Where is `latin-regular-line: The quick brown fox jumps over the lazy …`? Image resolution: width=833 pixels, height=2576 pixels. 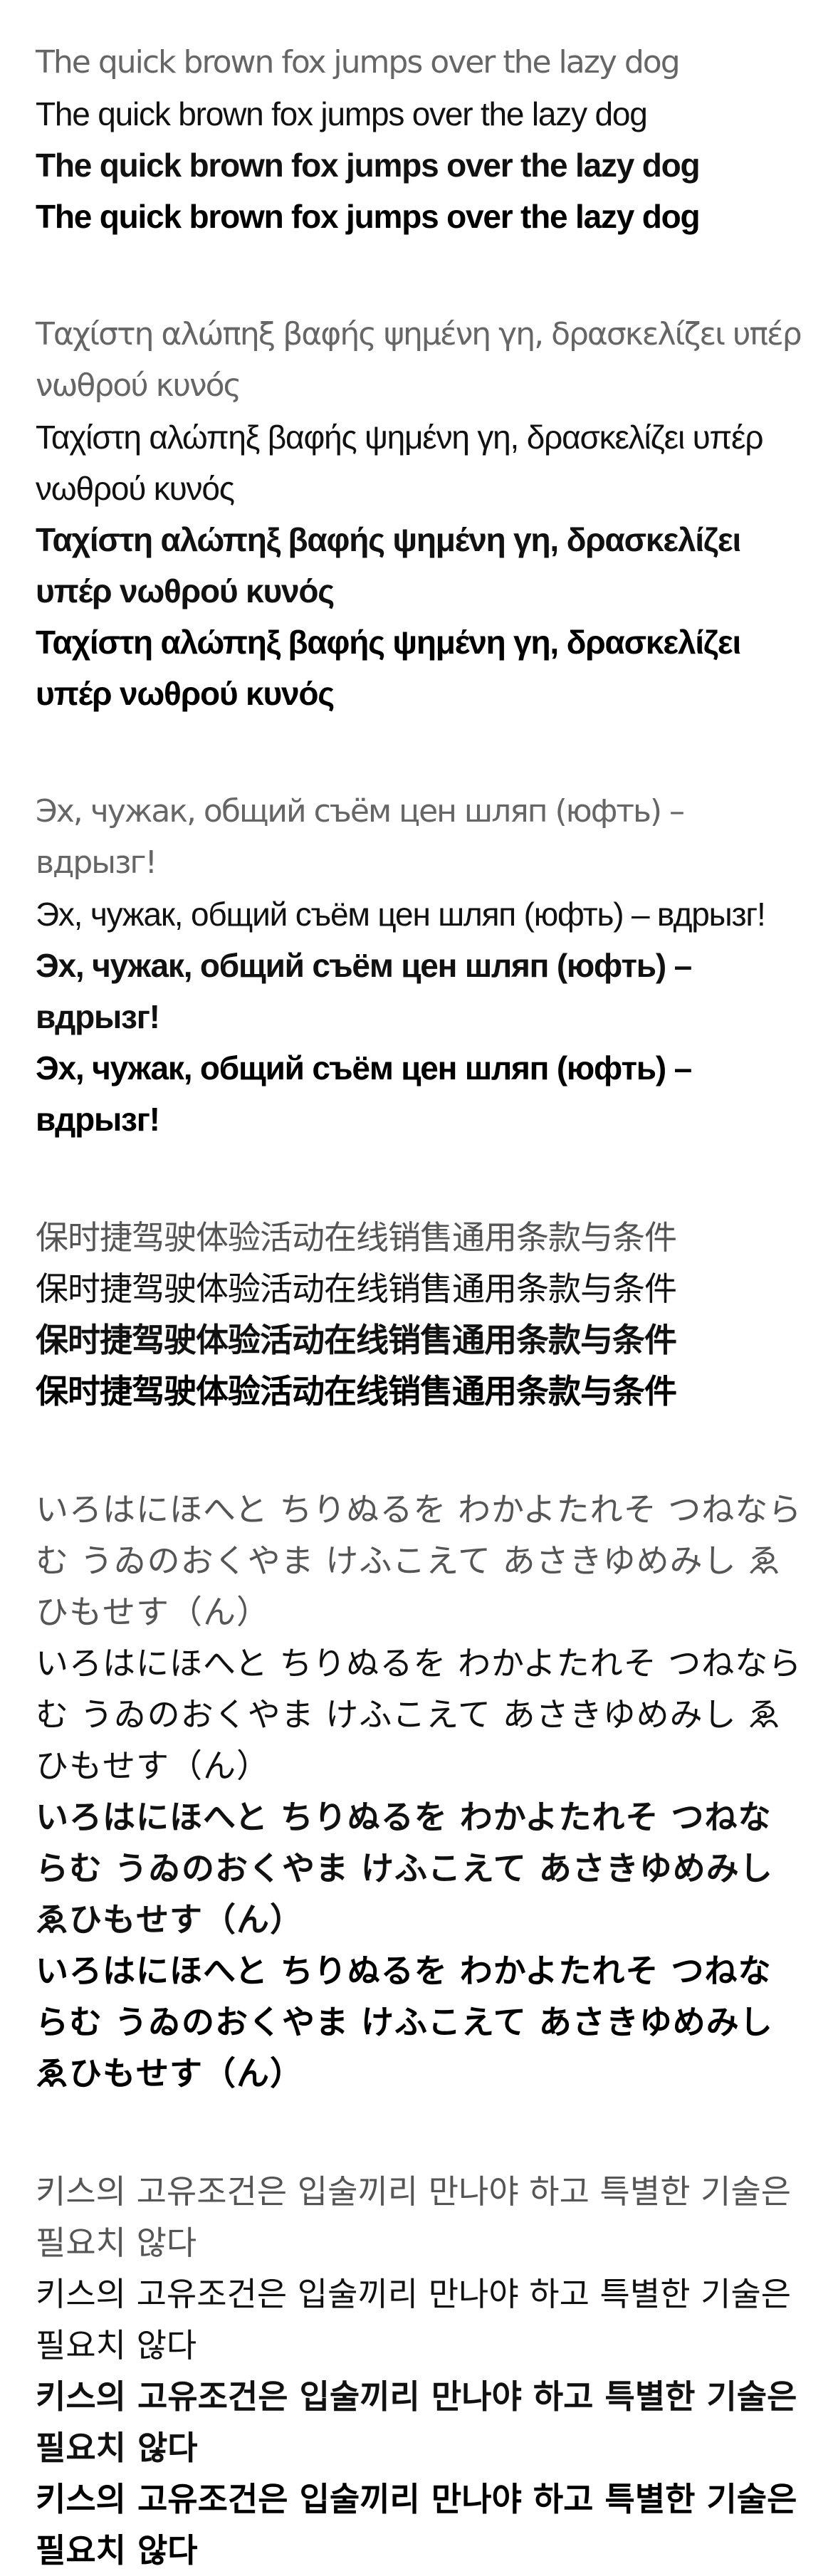
latin-regular-line: The quick brown fox jumps over the lazy … is located at coordinates (342, 113).